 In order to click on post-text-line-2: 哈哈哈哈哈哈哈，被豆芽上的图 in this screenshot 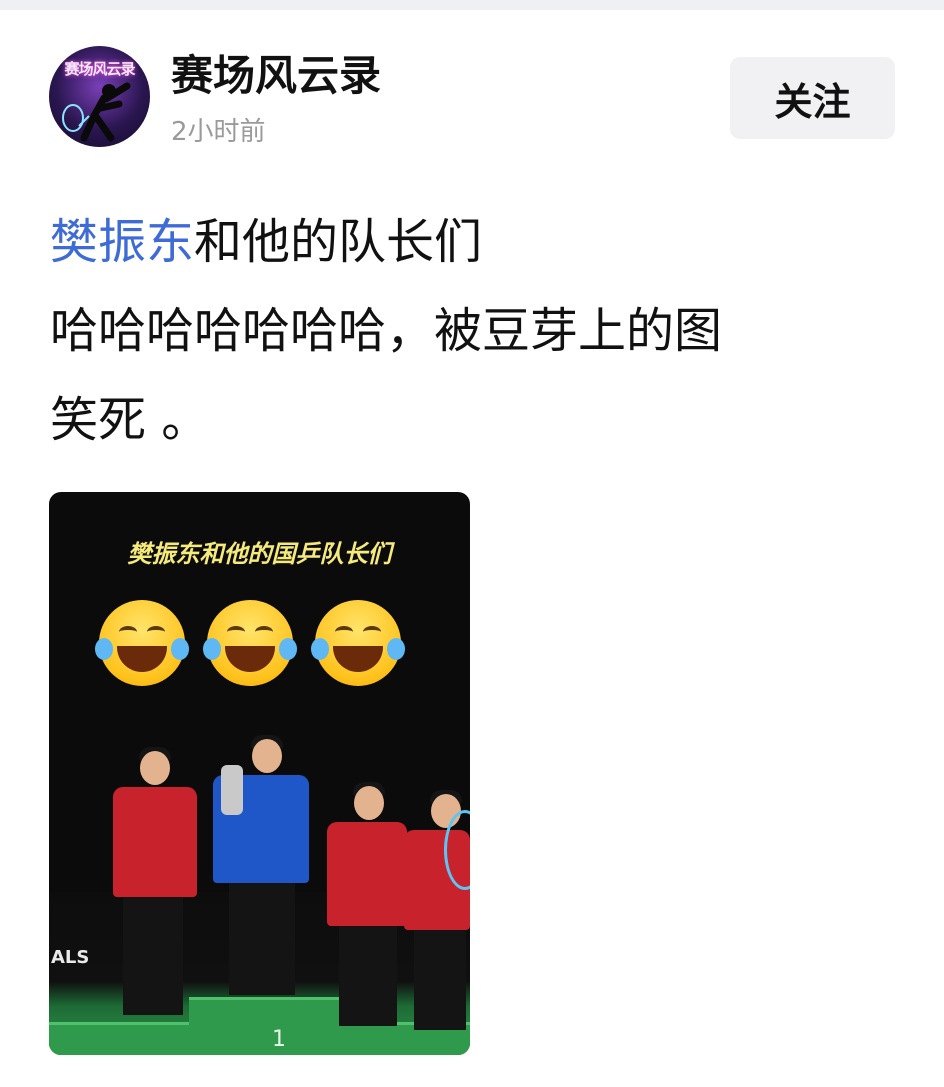, I will do `click(386, 331)`.